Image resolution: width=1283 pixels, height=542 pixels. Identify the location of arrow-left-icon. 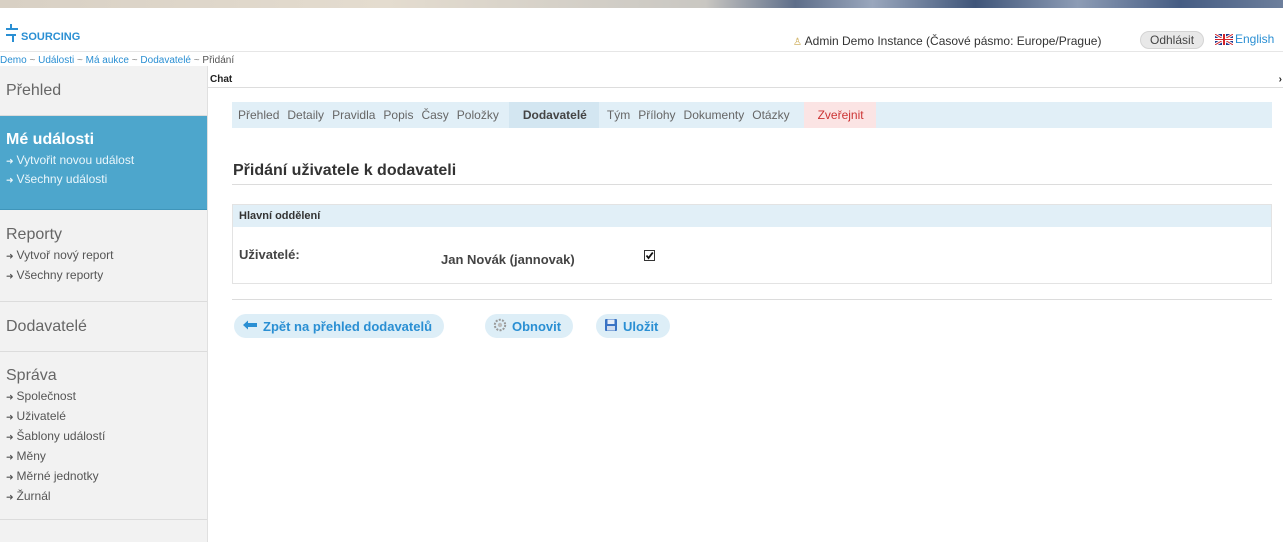
(250, 326).